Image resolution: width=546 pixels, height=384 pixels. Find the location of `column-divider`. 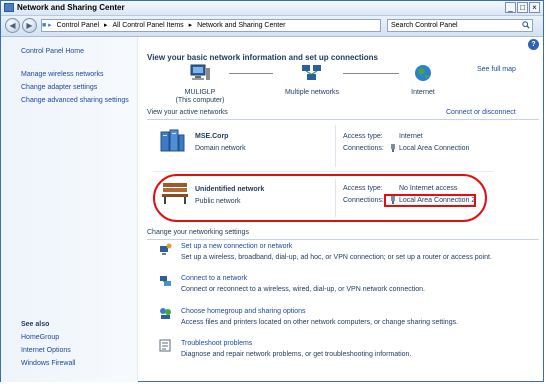

column-divider is located at coordinates (335, 146).